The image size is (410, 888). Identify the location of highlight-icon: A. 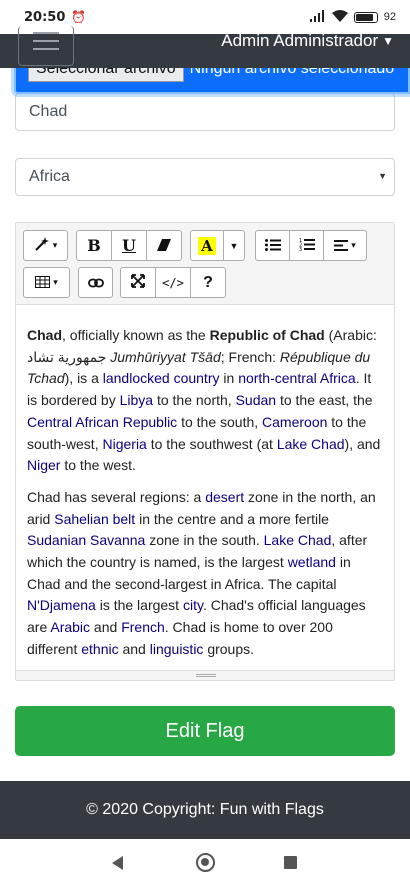
(207, 245).